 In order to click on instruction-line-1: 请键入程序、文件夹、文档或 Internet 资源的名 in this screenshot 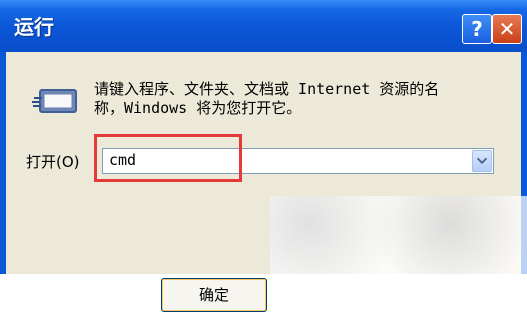, I will do `click(267, 89)`.